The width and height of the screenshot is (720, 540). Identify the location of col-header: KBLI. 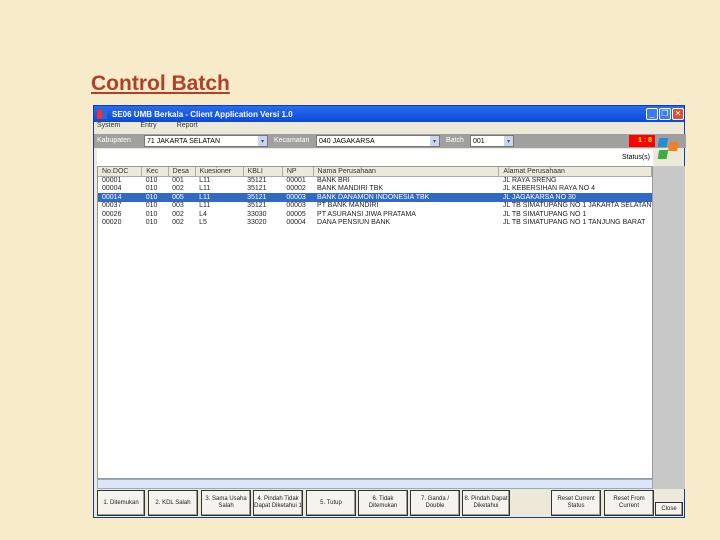
(263, 172).